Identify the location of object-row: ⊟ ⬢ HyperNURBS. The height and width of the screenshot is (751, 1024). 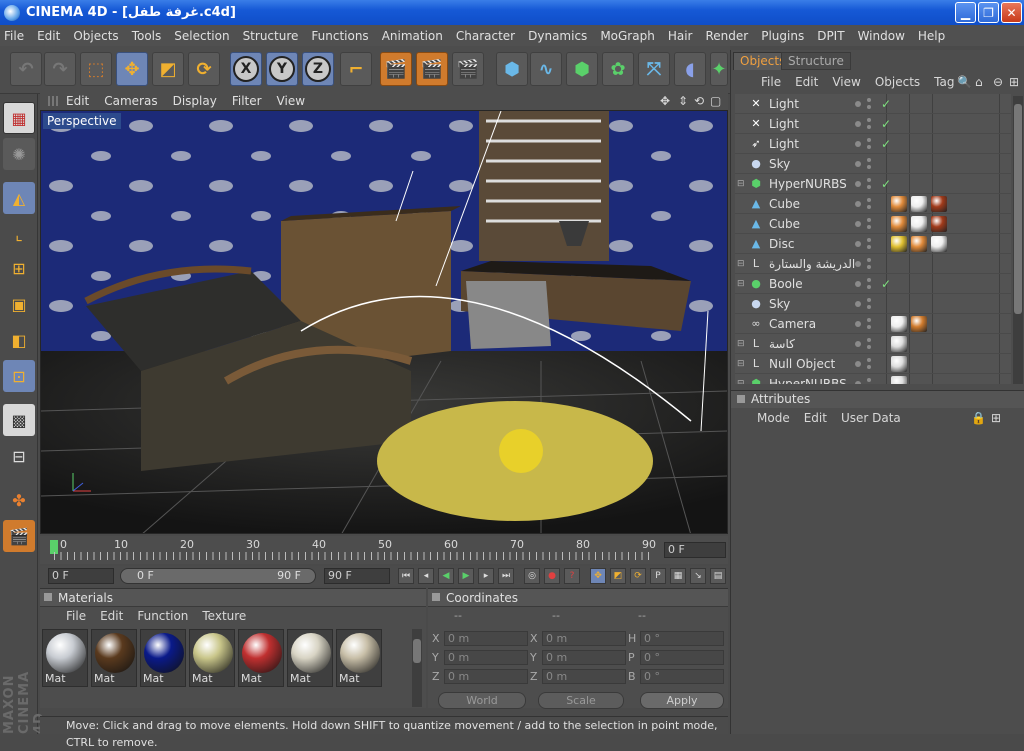
(873, 379).